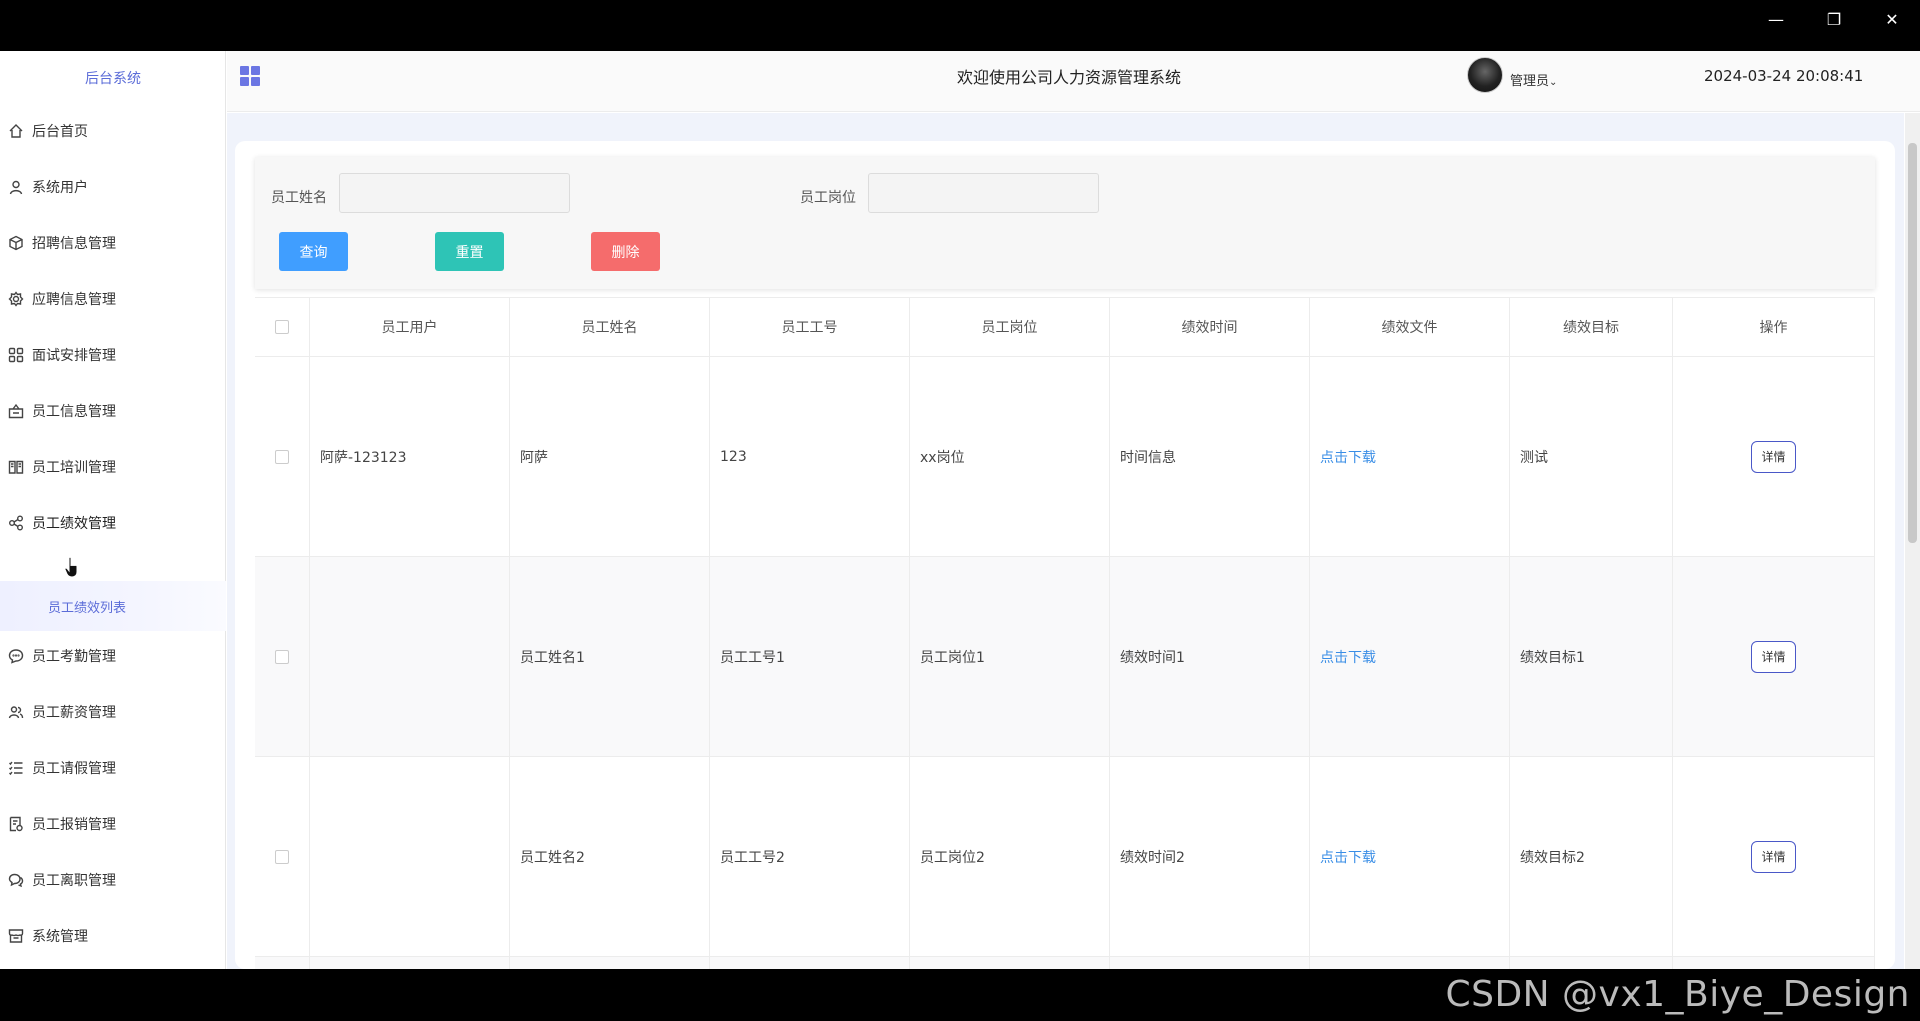  What do you see at coordinates (250, 76) in the screenshot?
I see `menu-grid-icon` at bounding box center [250, 76].